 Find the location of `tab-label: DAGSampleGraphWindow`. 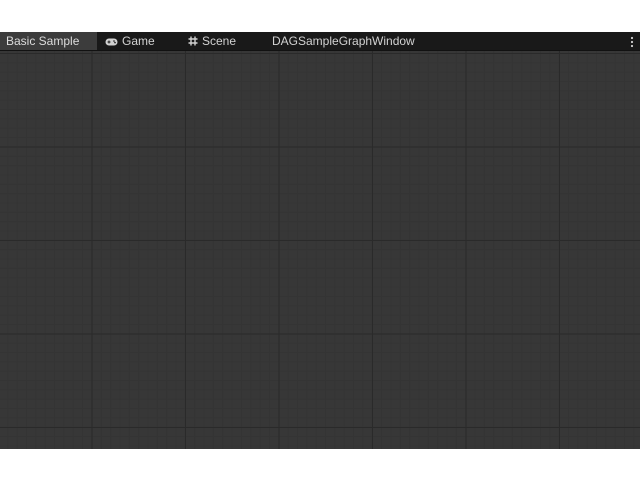

tab-label: DAGSampleGraphWindow is located at coordinates (343, 41).